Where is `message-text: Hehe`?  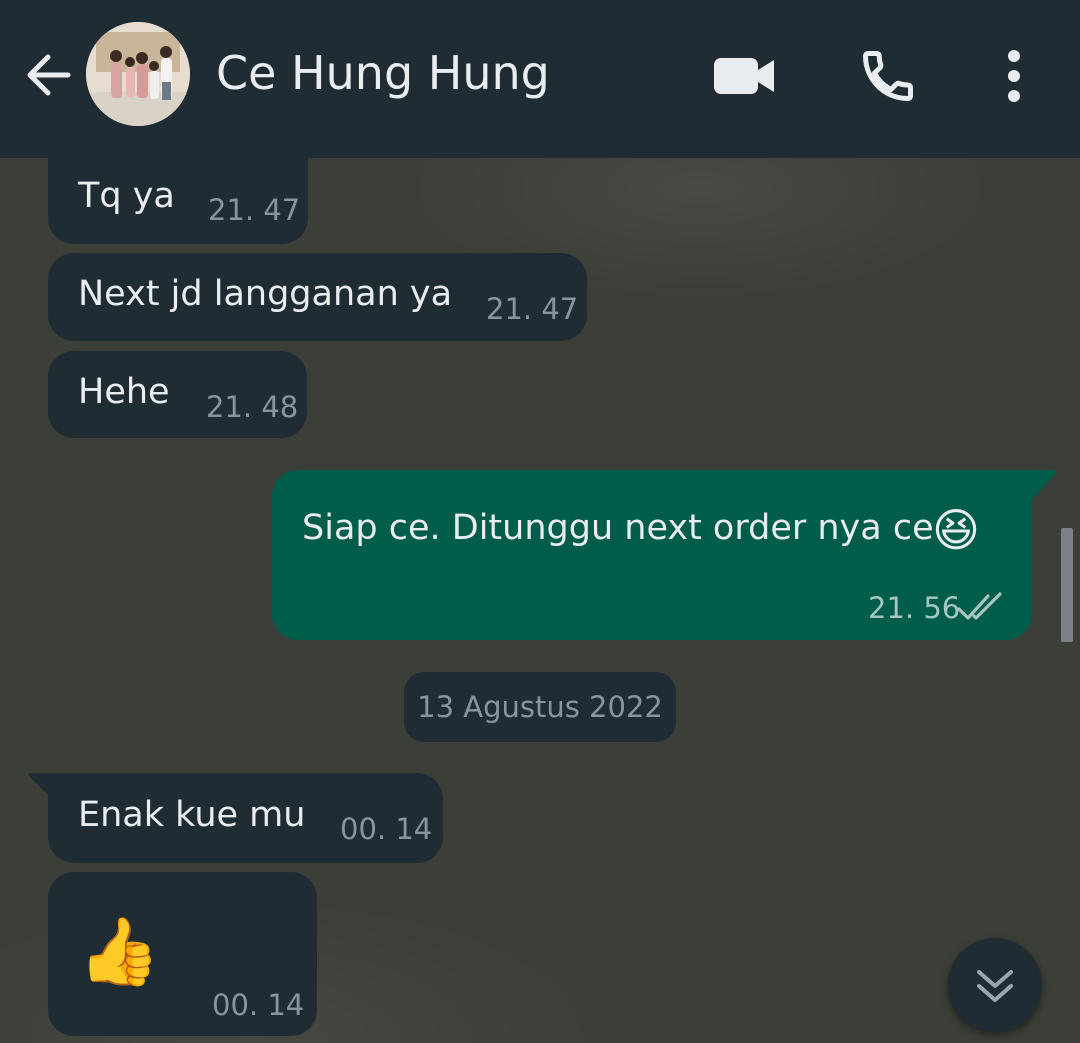 message-text: Hehe is located at coordinates (124, 392).